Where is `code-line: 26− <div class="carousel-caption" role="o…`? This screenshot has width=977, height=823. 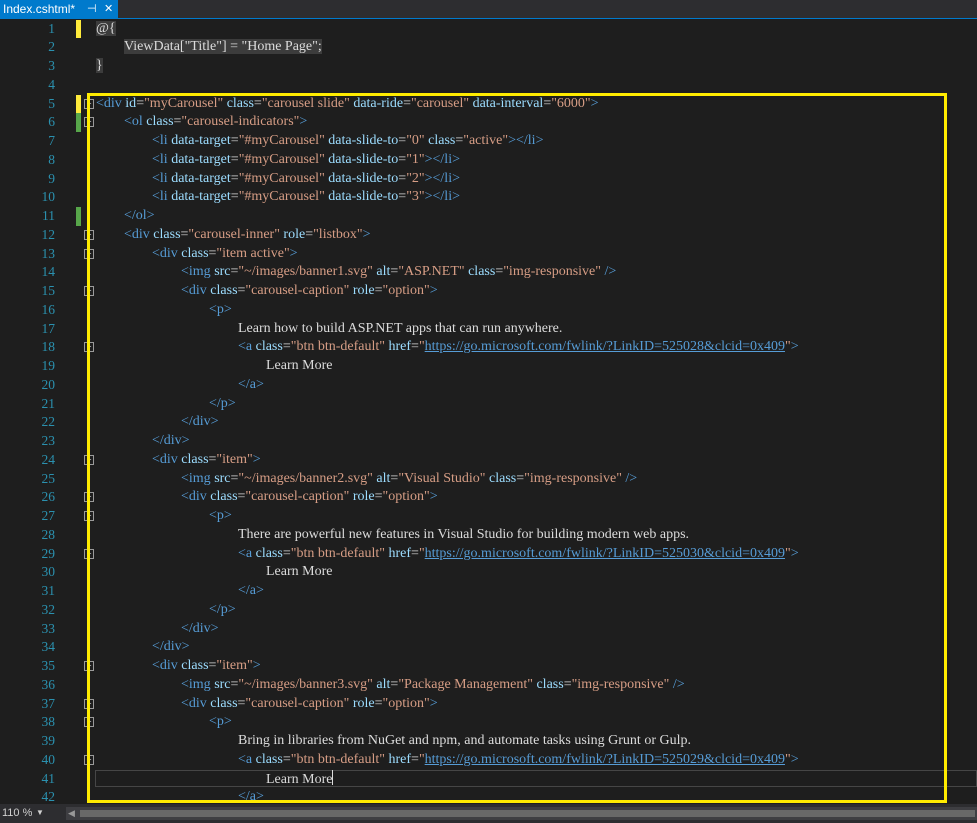 code-line: 26− <div class="carousel-caption" role="o… is located at coordinates (488, 497).